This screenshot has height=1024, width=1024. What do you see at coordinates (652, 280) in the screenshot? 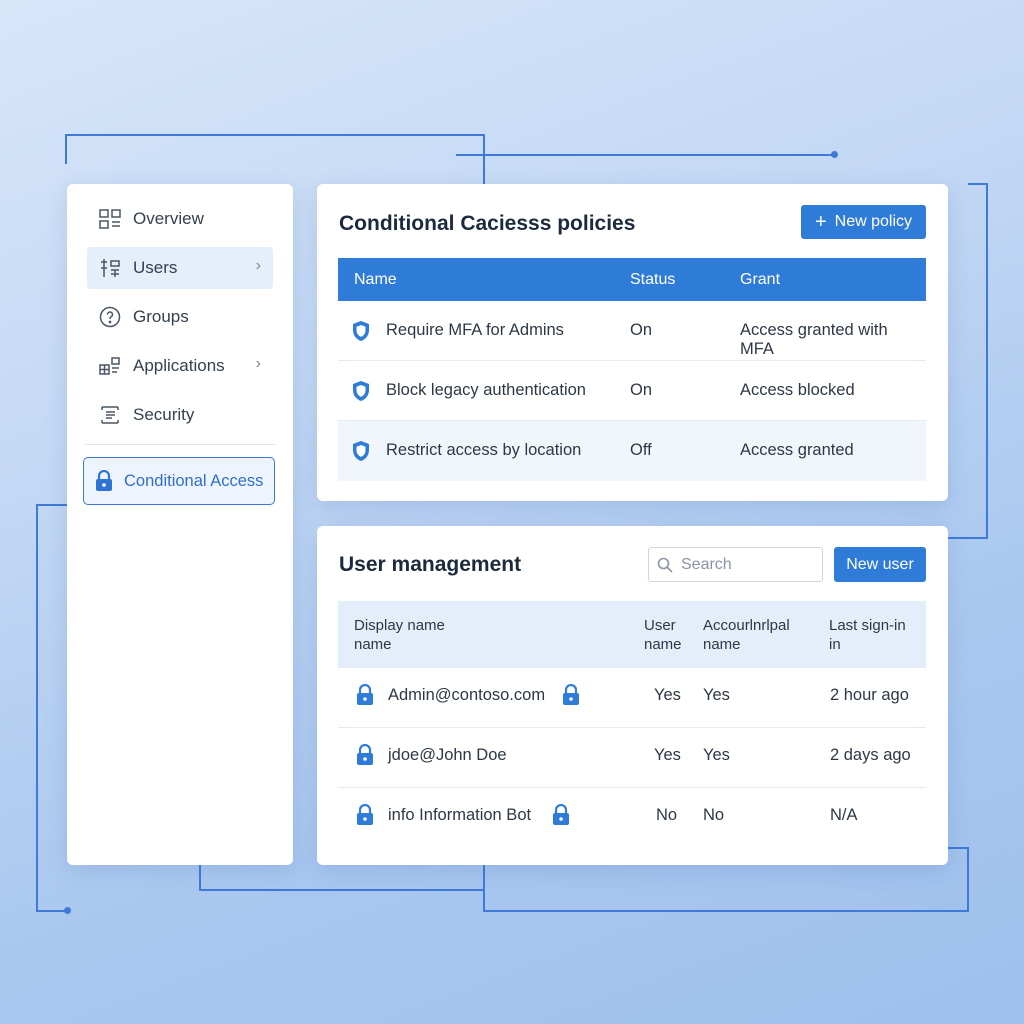
I see `column-header-status: Status` at bounding box center [652, 280].